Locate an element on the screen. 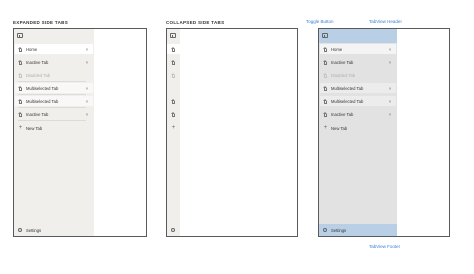 This screenshot has width=474, height=274. tabview-header is located at coordinates (358, 36).